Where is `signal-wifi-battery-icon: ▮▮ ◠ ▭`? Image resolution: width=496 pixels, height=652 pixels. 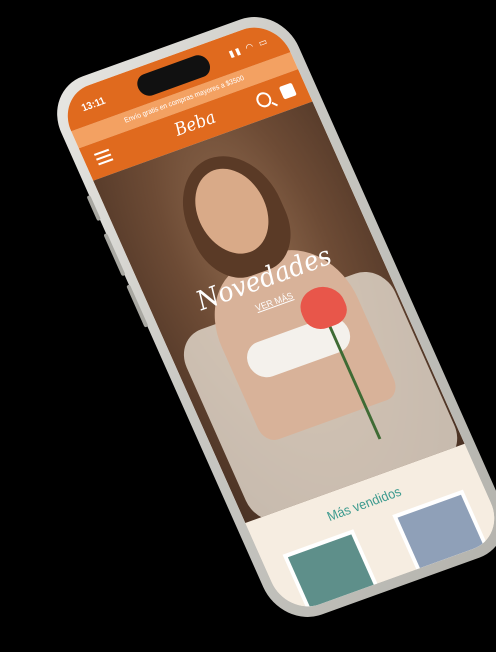 signal-wifi-battery-icon: ▮▮ ◠ ▭ is located at coordinates (249, 47).